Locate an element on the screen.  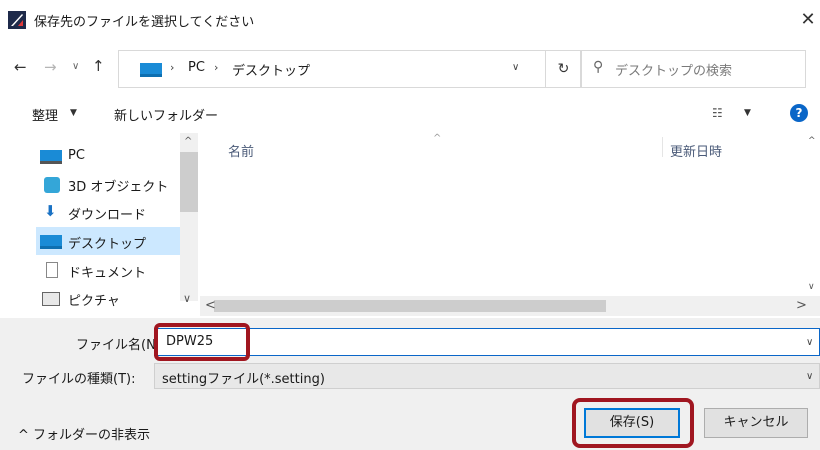
sidebar-scrollbar-thumb is located at coordinates (189, 182).